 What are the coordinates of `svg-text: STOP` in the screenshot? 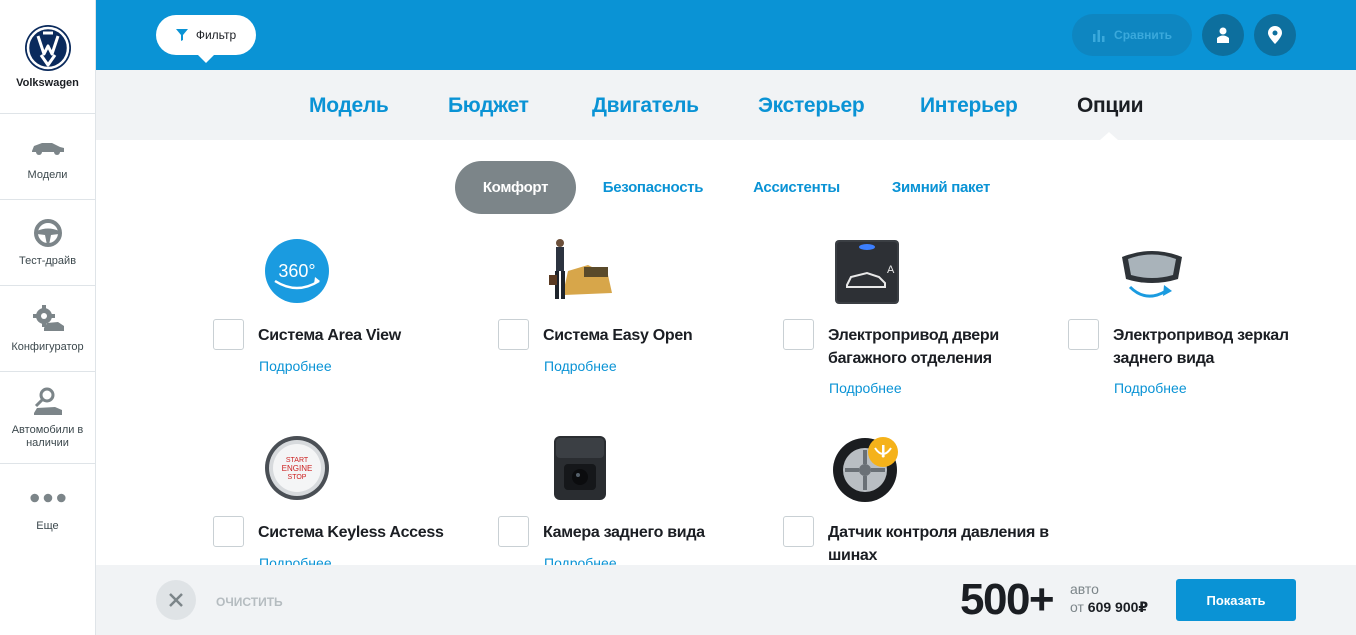 It's located at (297, 477).